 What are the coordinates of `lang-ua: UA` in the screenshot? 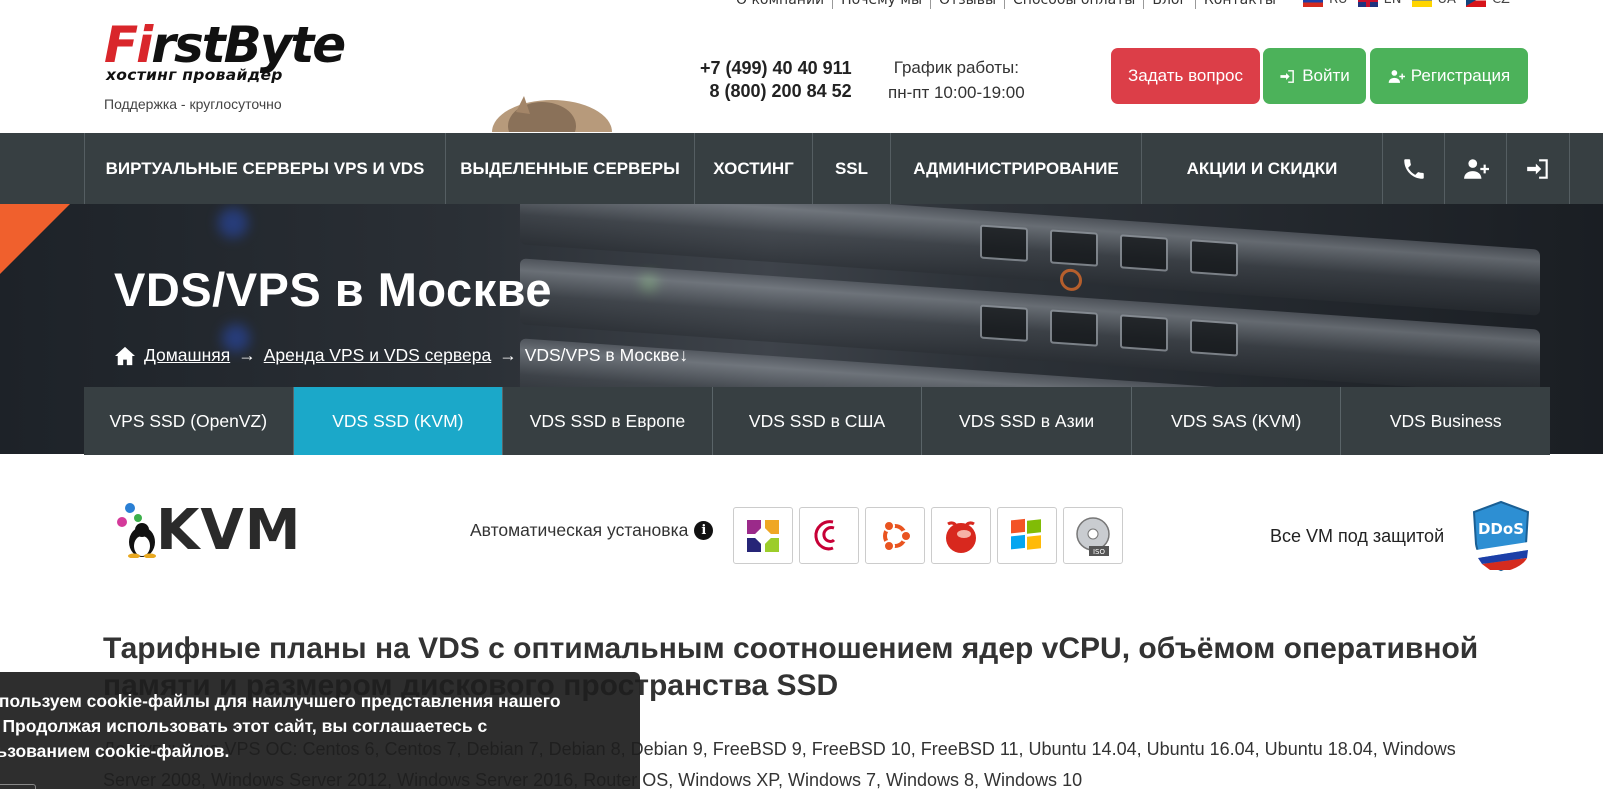 It's located at (1433, 4).